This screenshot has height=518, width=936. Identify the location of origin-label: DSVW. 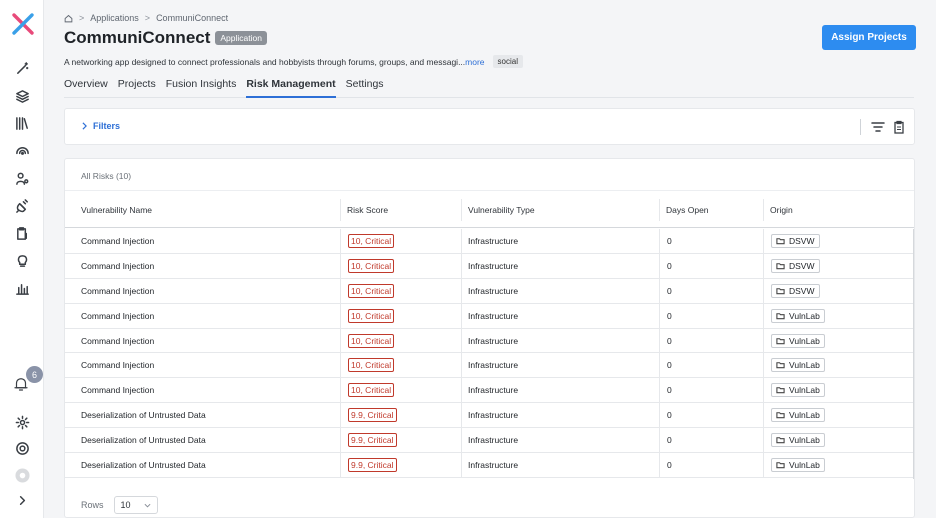
(802, 241).